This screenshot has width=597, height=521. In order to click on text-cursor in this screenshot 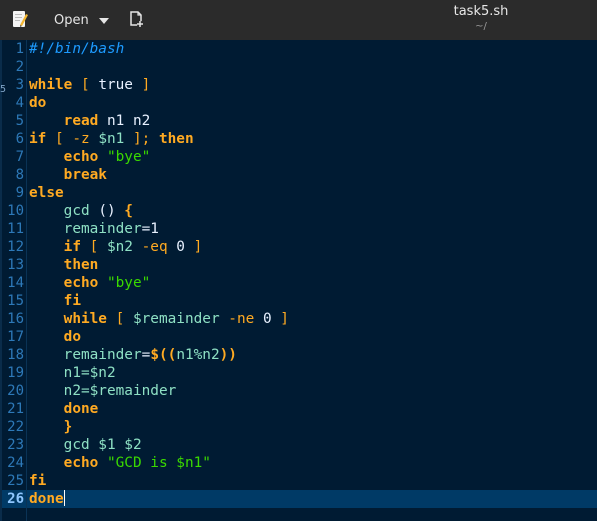, I will do `click(64, 498)`.